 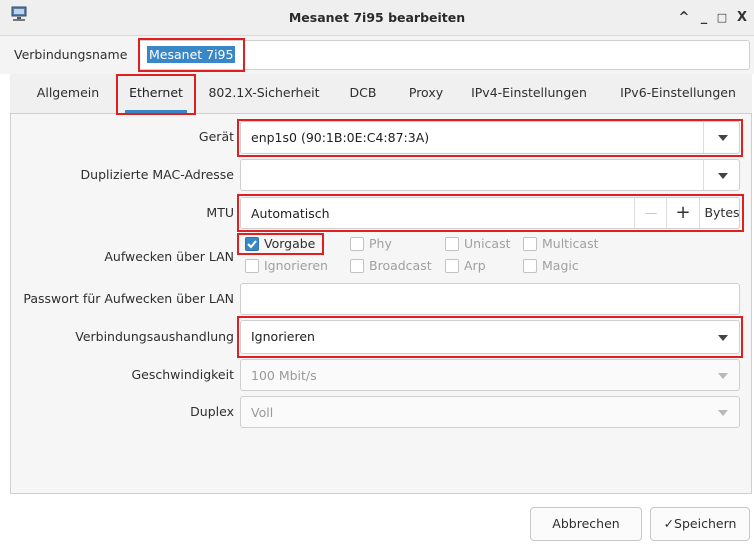 I want to click on mtu-label: MTU, so click(x=220, y=212).